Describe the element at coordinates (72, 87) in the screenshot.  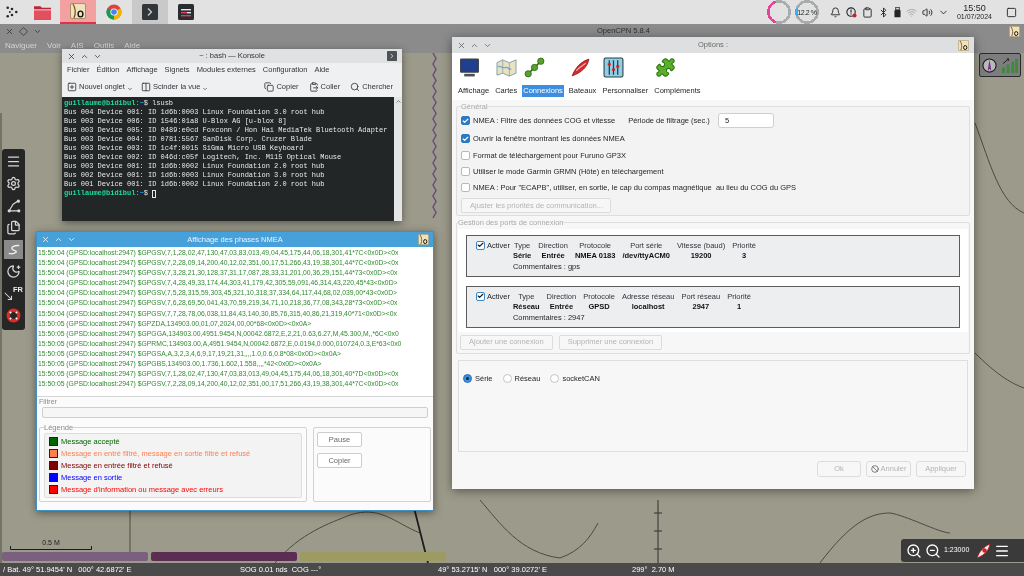
I see `new-tab-icon` at that location.